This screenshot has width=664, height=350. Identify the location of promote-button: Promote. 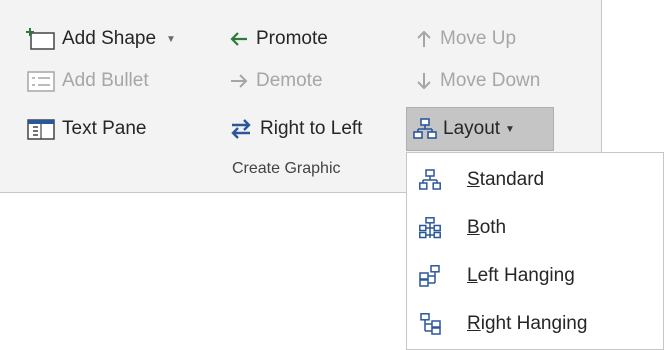
(278, 39).